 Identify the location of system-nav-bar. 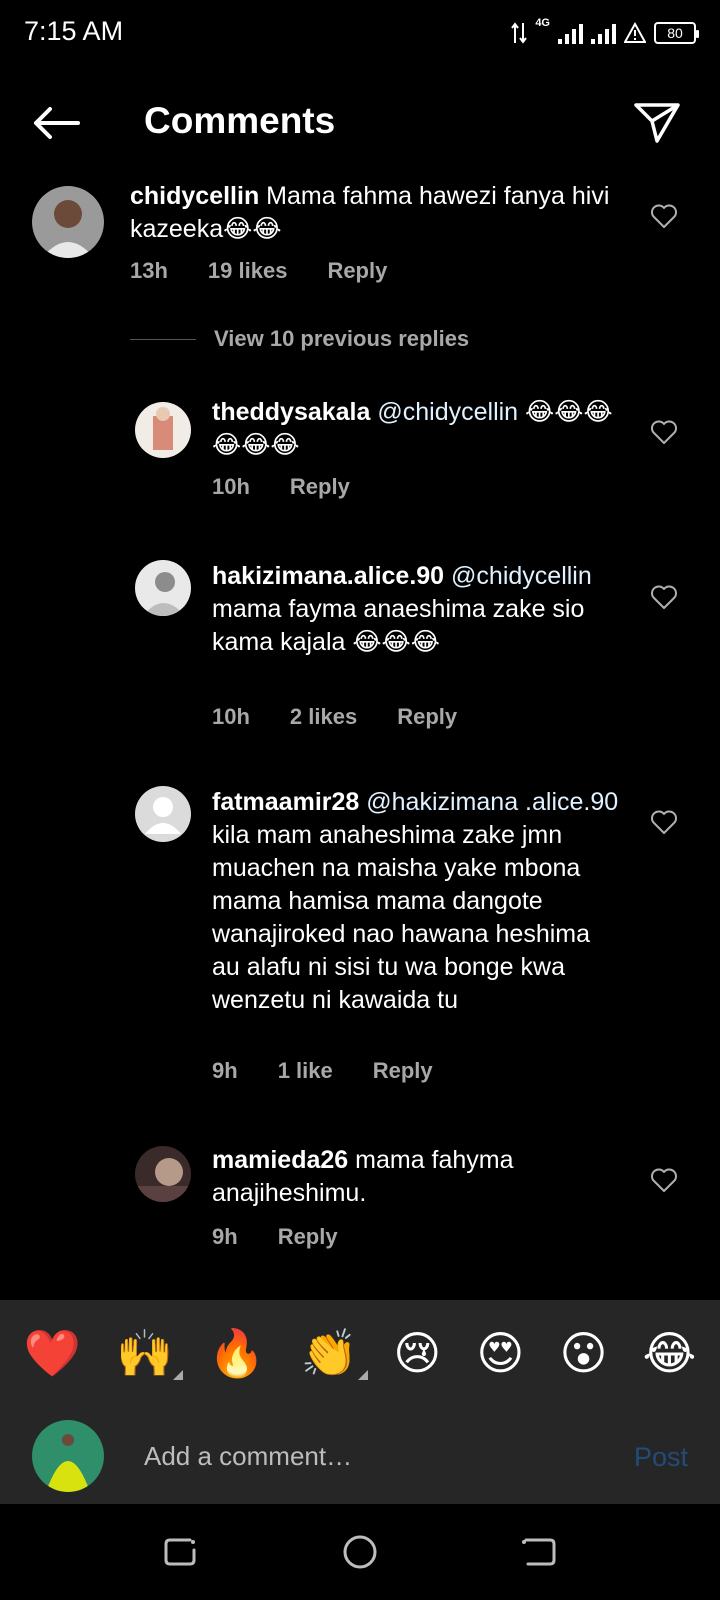
(360, 1552).